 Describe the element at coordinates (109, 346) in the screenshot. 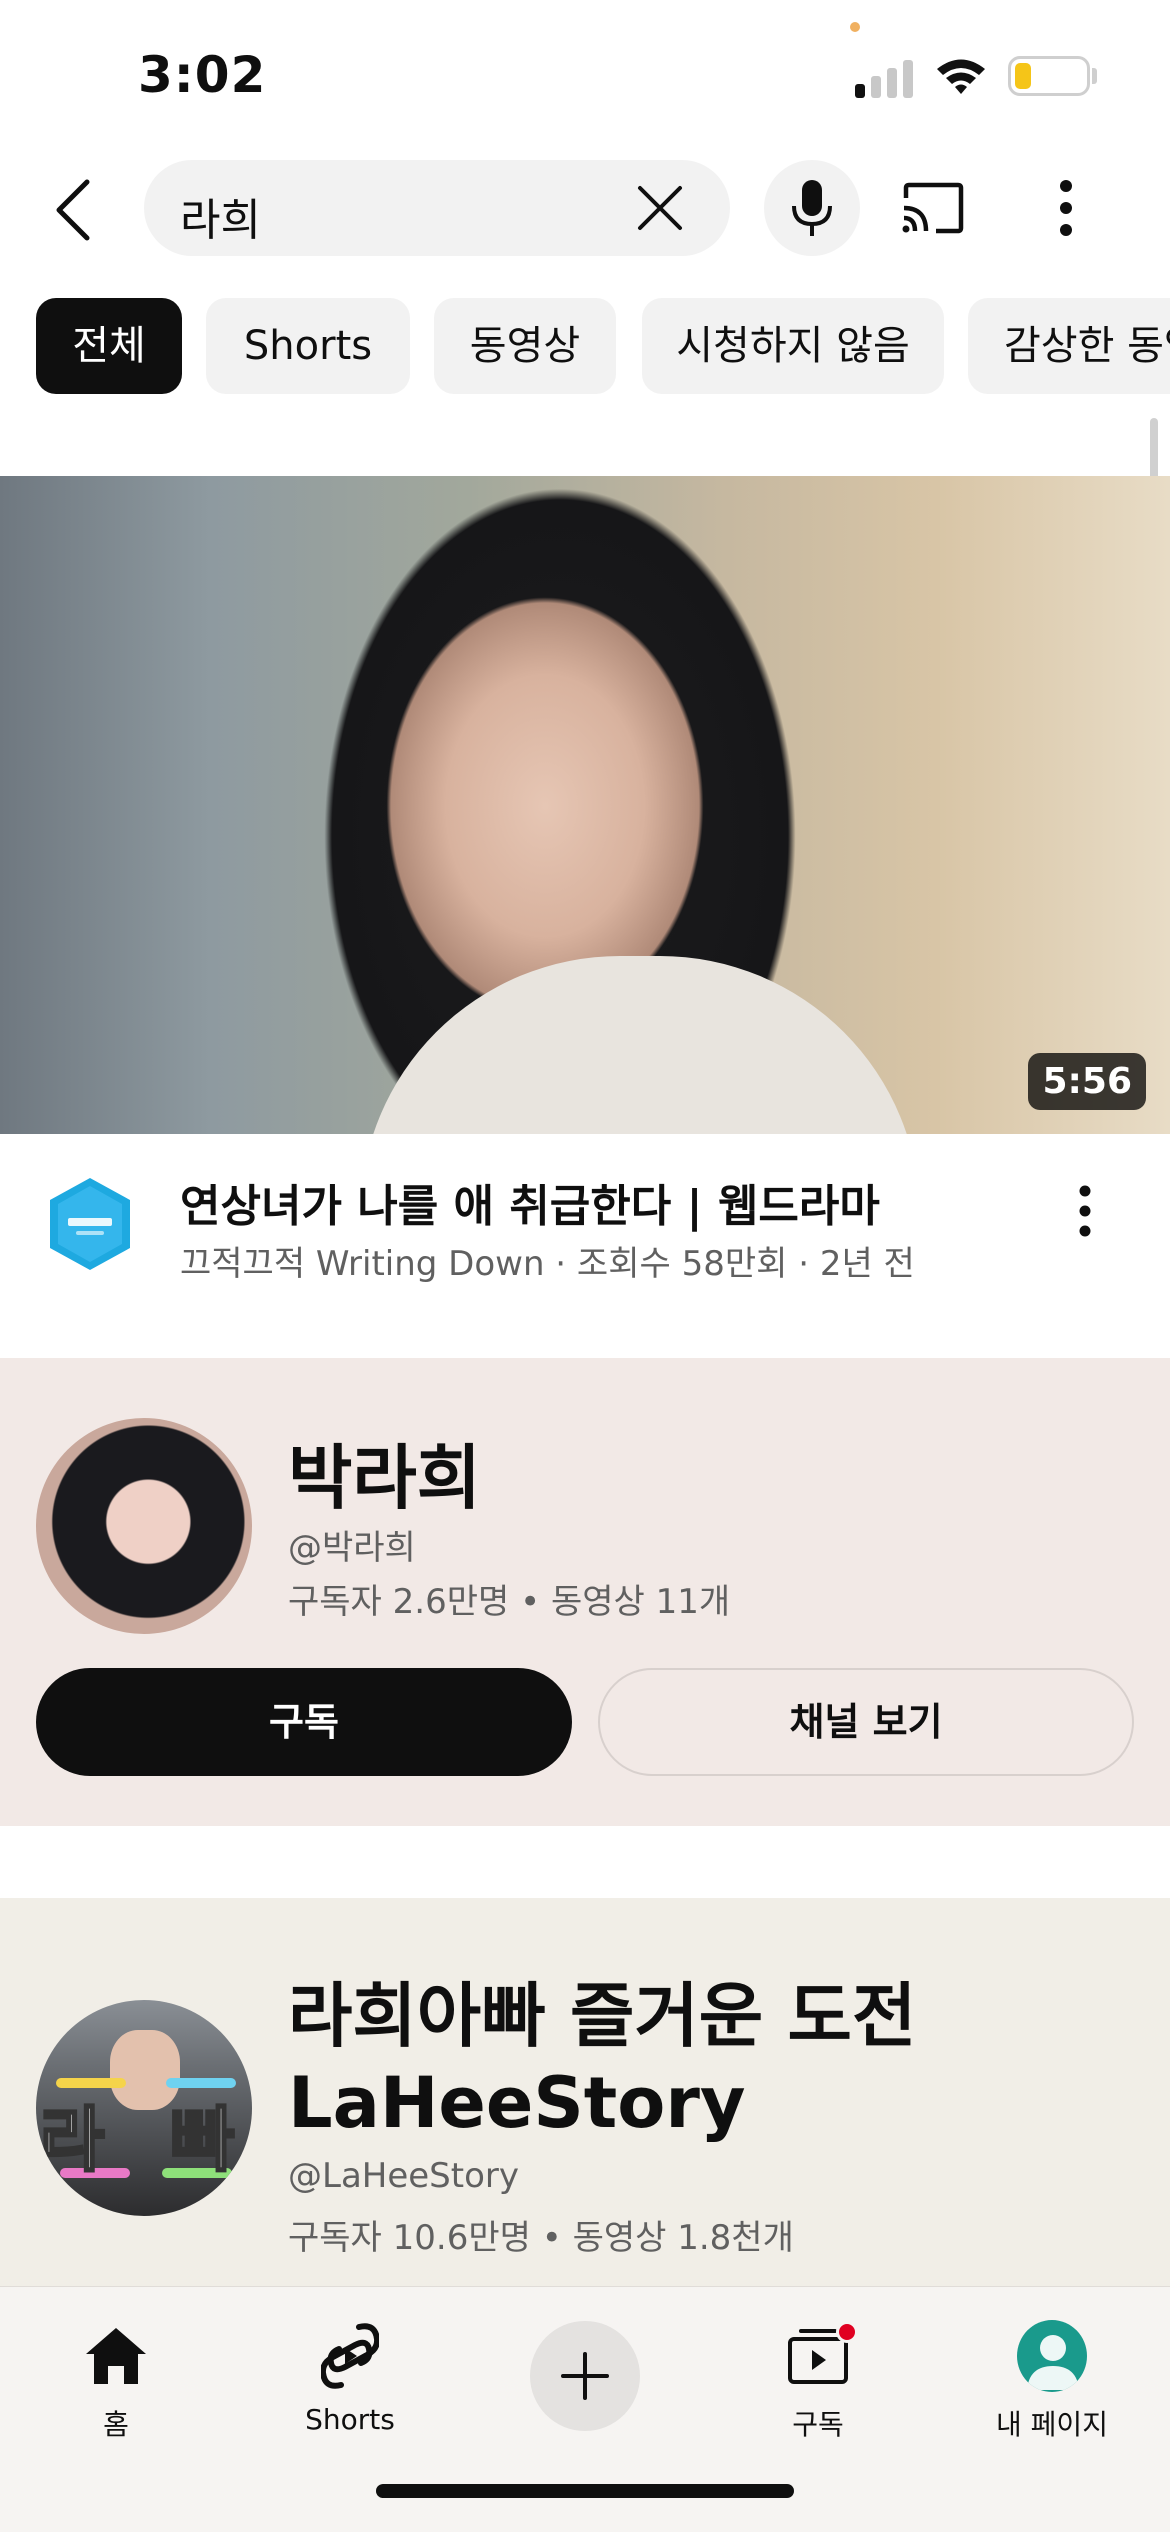

I see `chip-all: 전체` at that location.